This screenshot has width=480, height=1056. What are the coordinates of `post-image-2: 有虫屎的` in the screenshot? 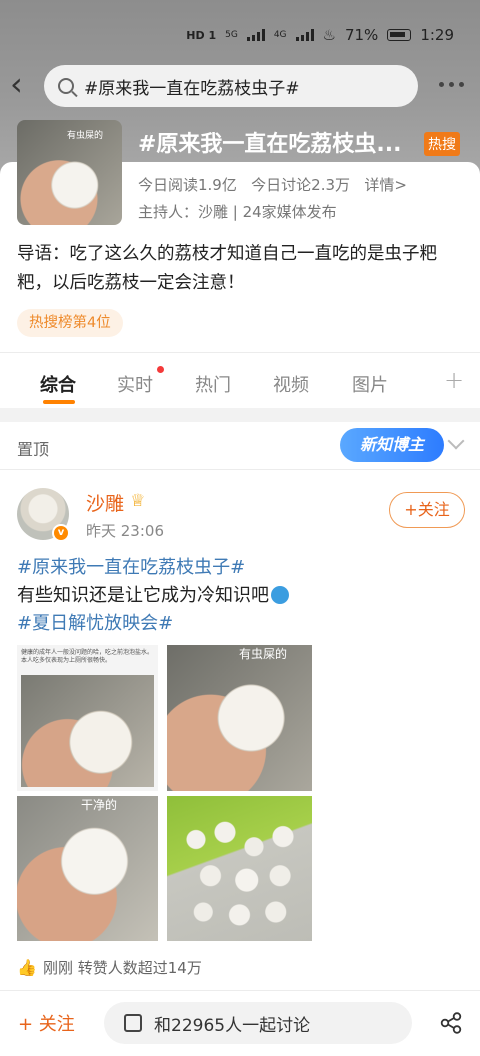 It's located at (239, 718).